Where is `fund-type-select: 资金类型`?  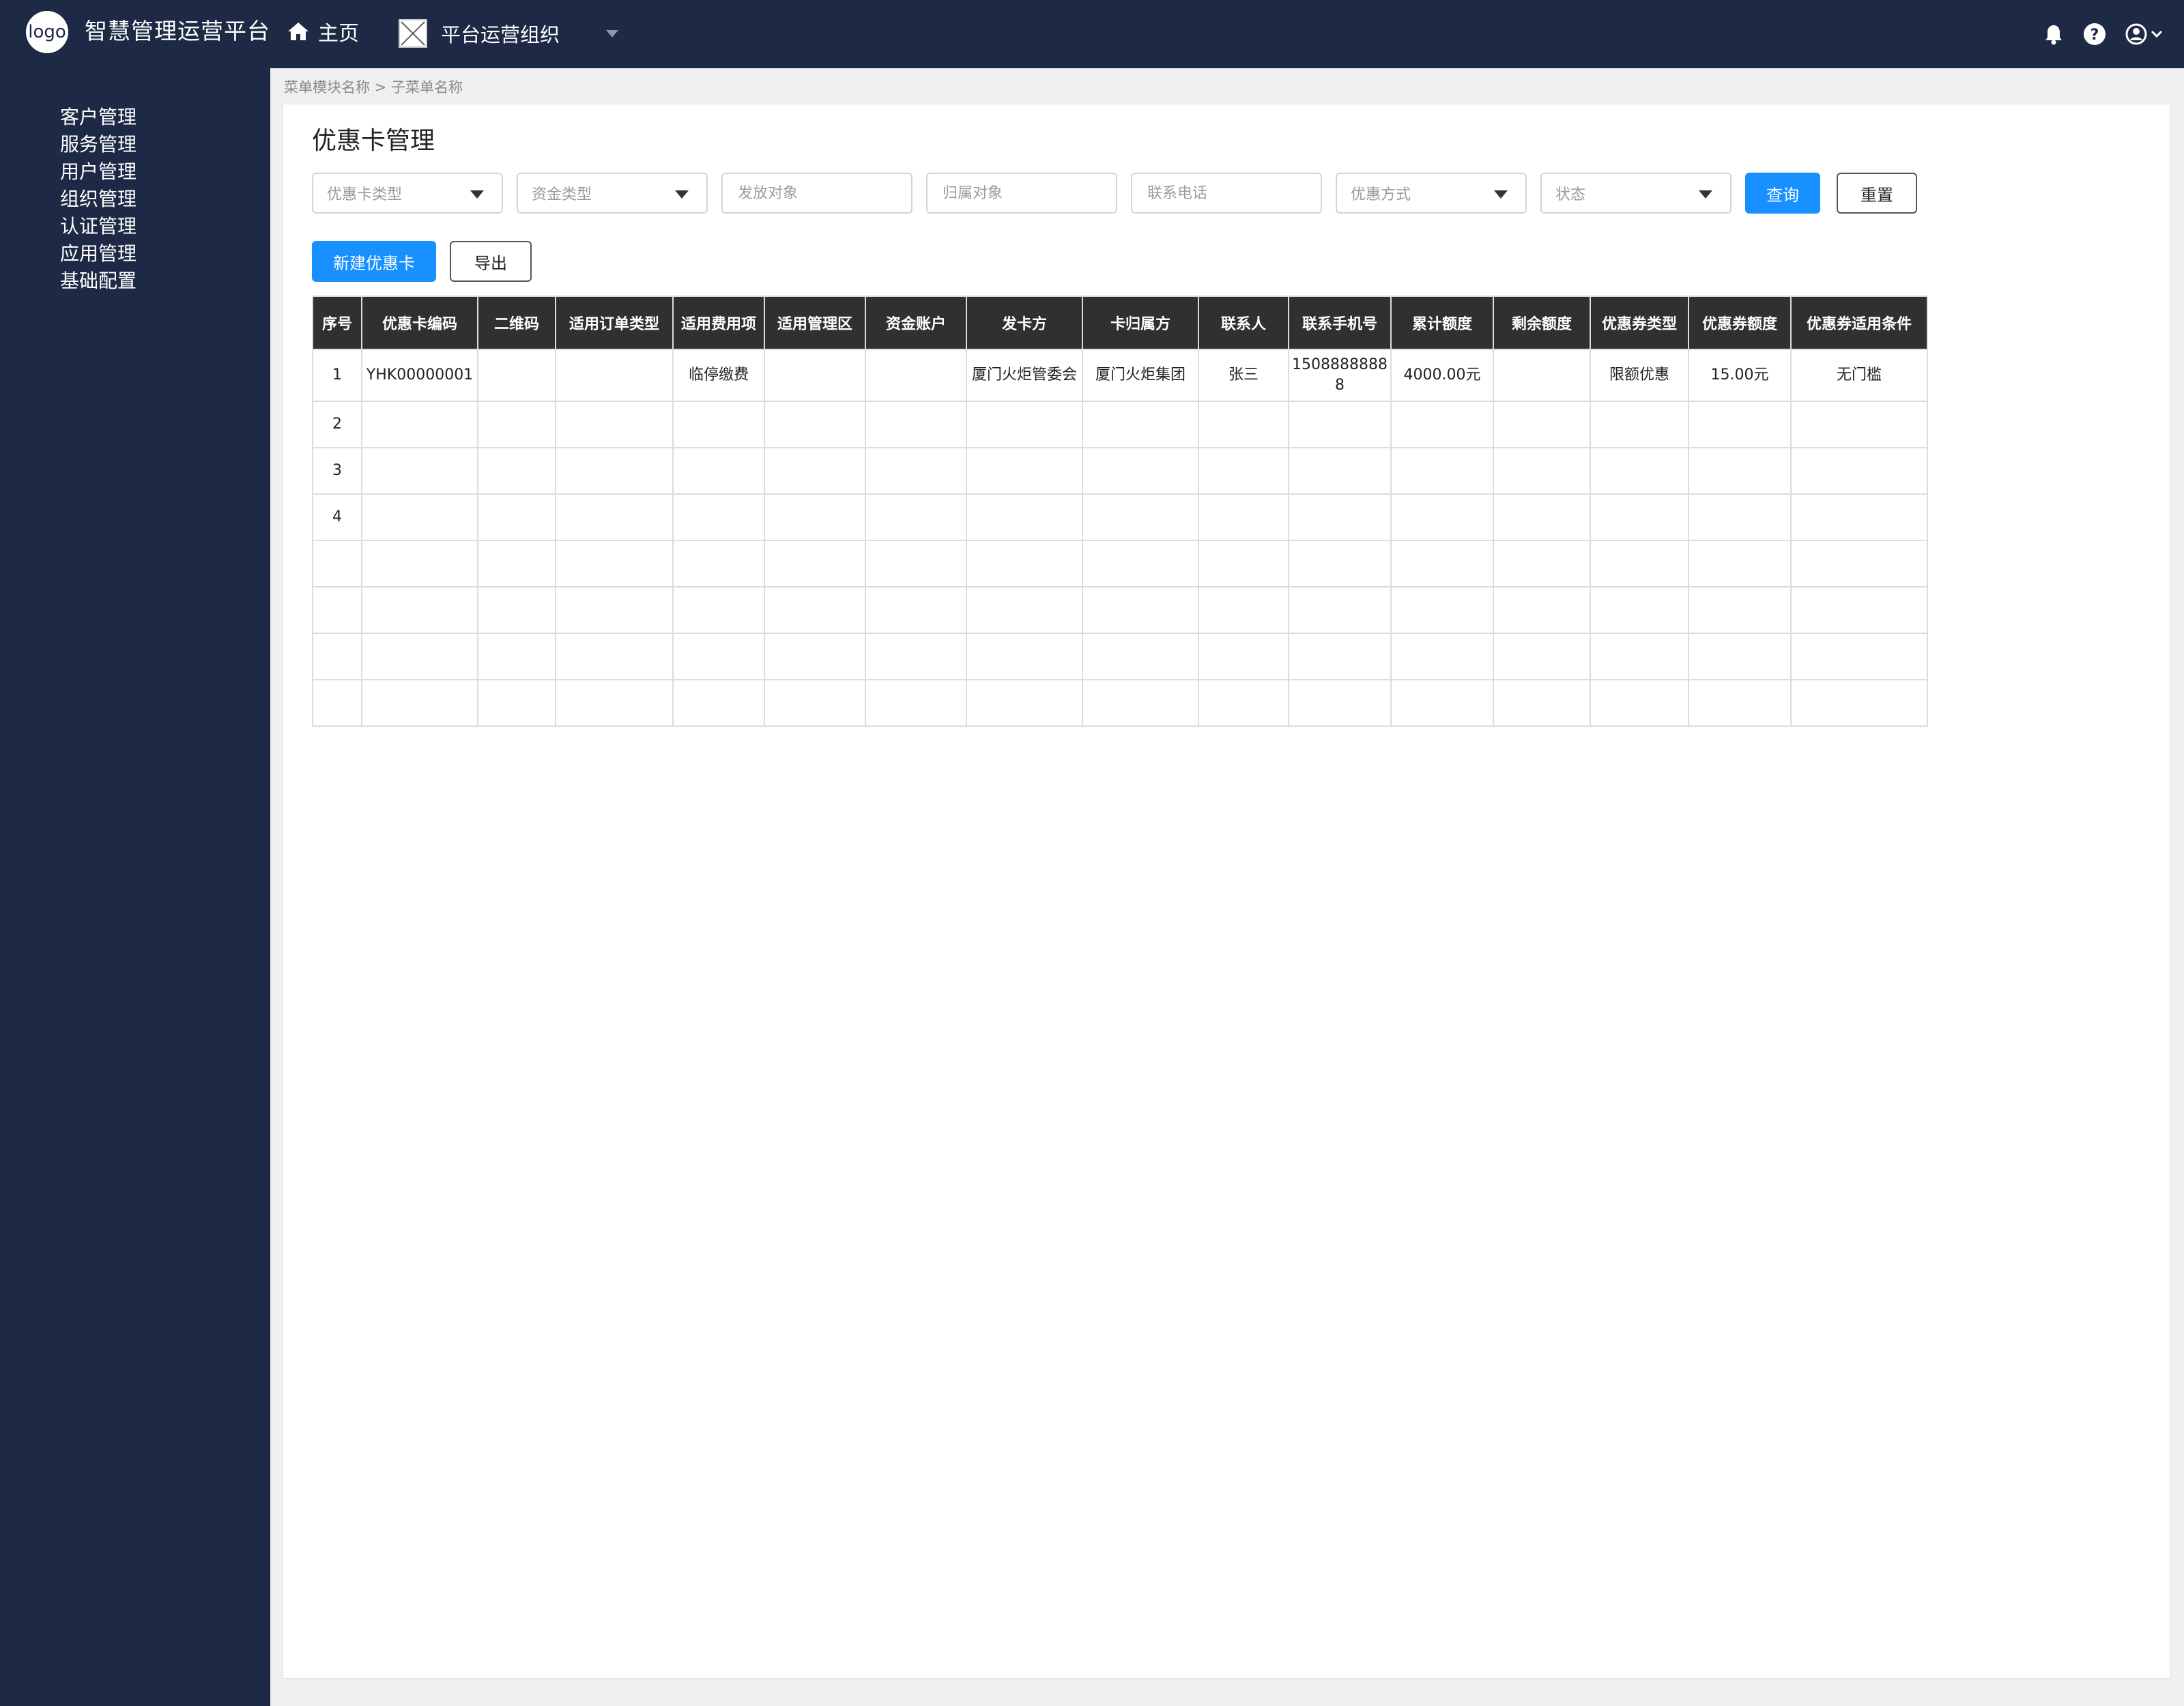
fund-type-select: 资金类型 is located at coordinates (612, 193).